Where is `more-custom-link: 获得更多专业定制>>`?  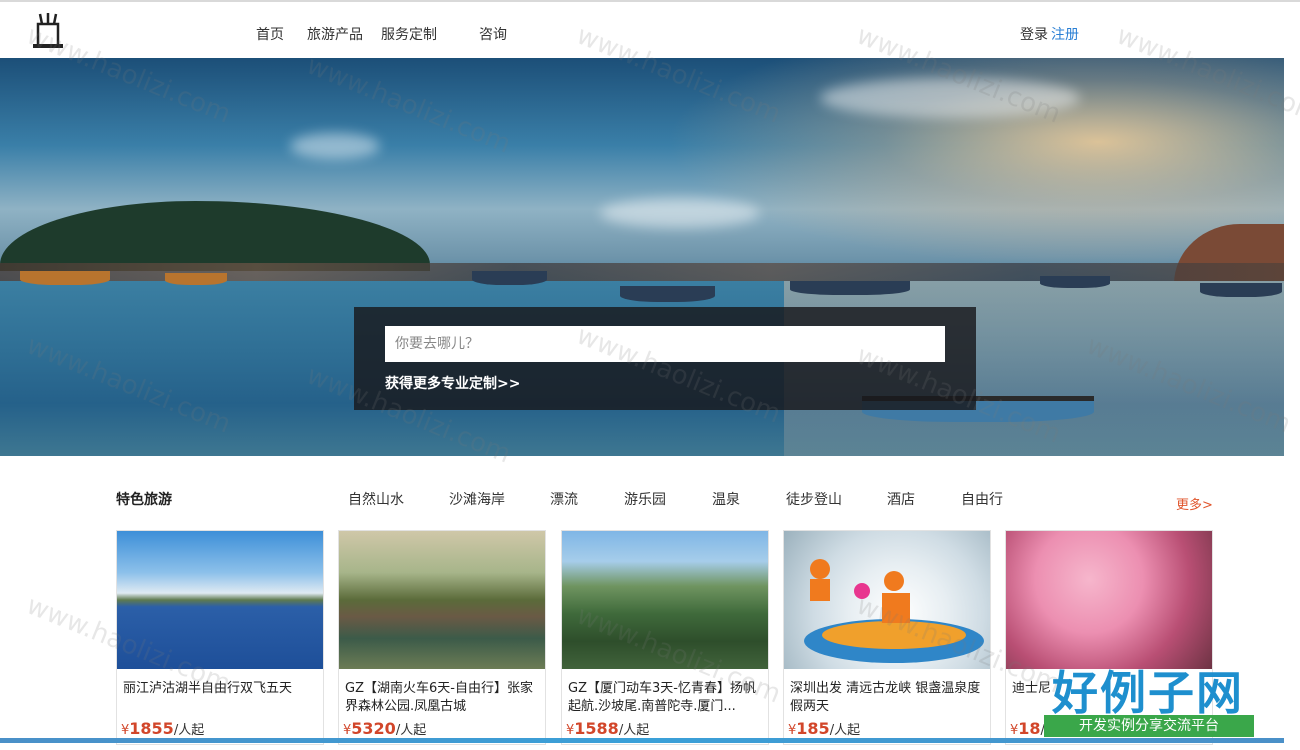 more-custom-link: 获得更多专业定制>> is located at coordinates (452, 383).